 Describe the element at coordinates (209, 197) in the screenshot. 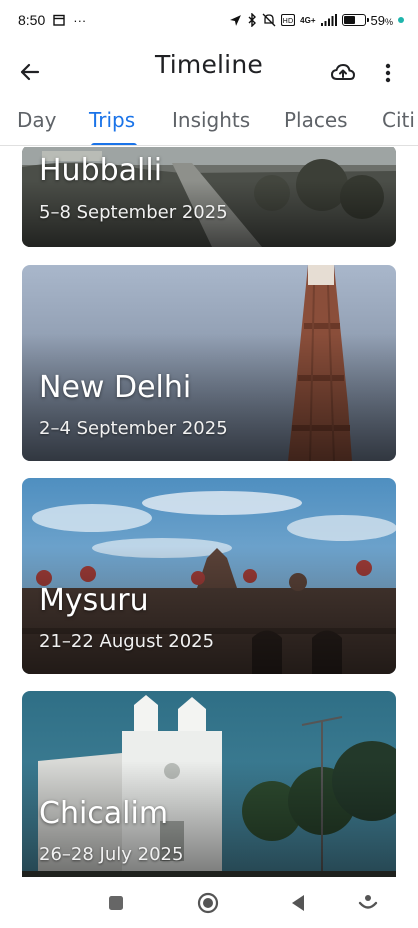

I see `trip-card-hubballi: Hubballi 5–8 September 2025` at that location.